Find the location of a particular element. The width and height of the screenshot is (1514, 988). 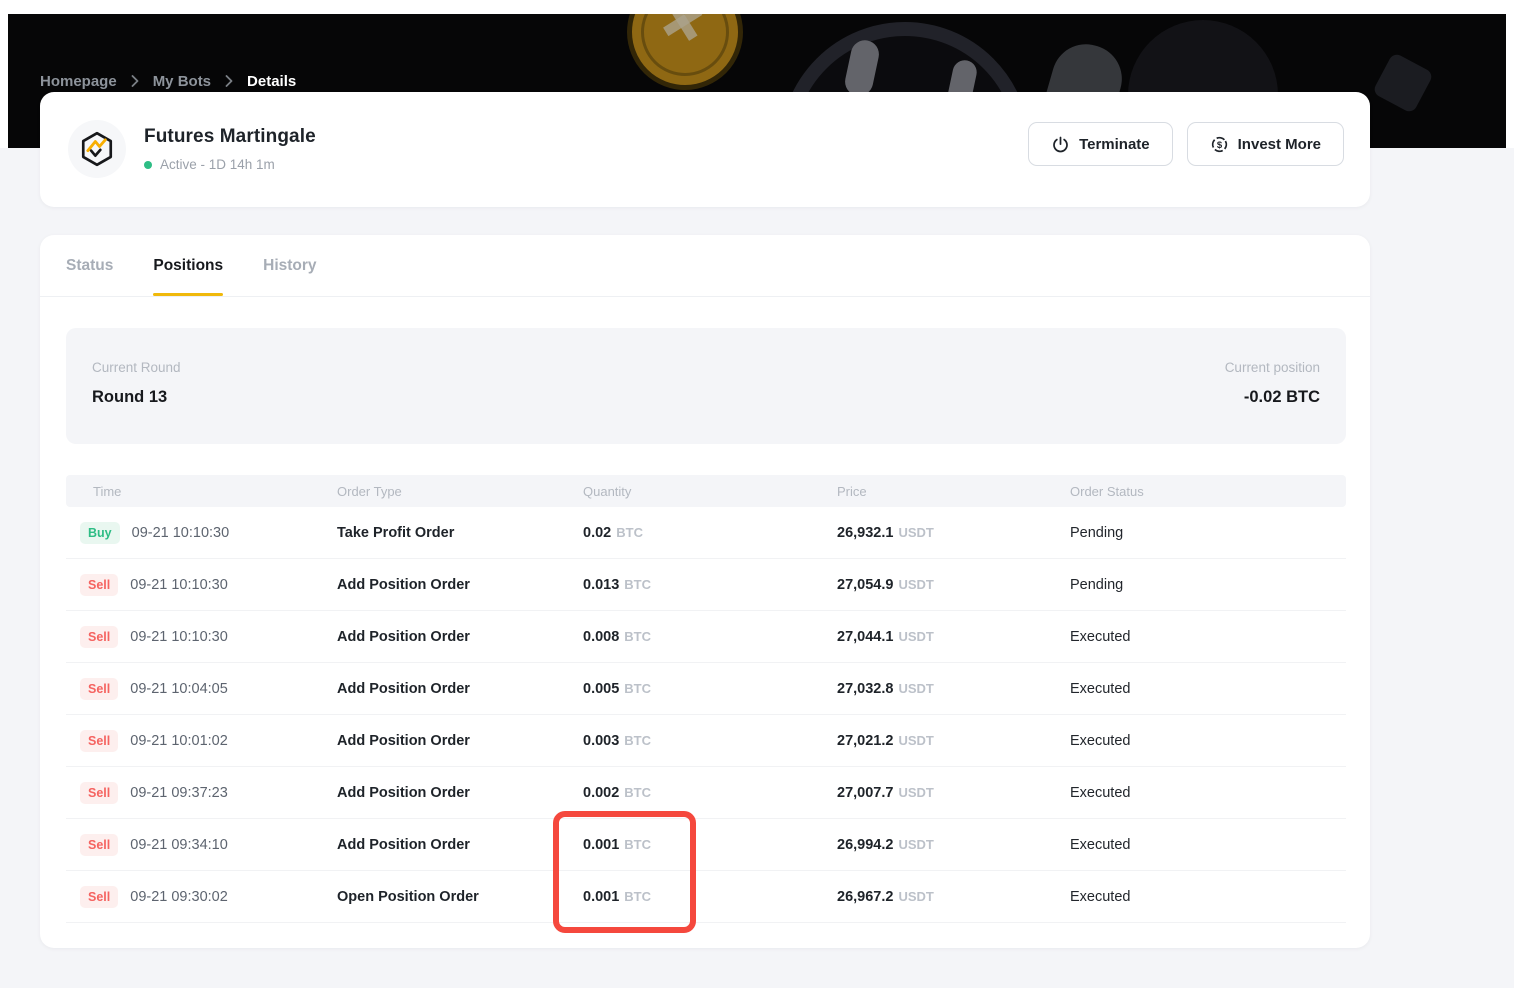

breadcrumb-my-bots: My Bots is located at coordinates (182, 81).